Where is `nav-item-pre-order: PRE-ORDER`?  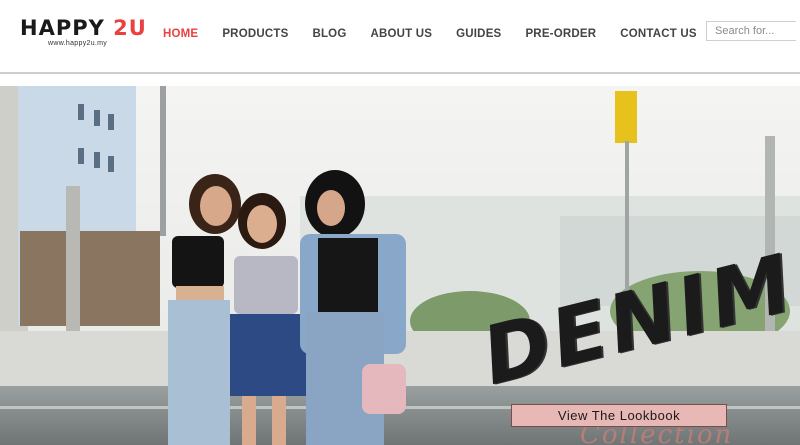
nav-item-pre-order: PRE-ORDER is located at coordinates (560, 34).